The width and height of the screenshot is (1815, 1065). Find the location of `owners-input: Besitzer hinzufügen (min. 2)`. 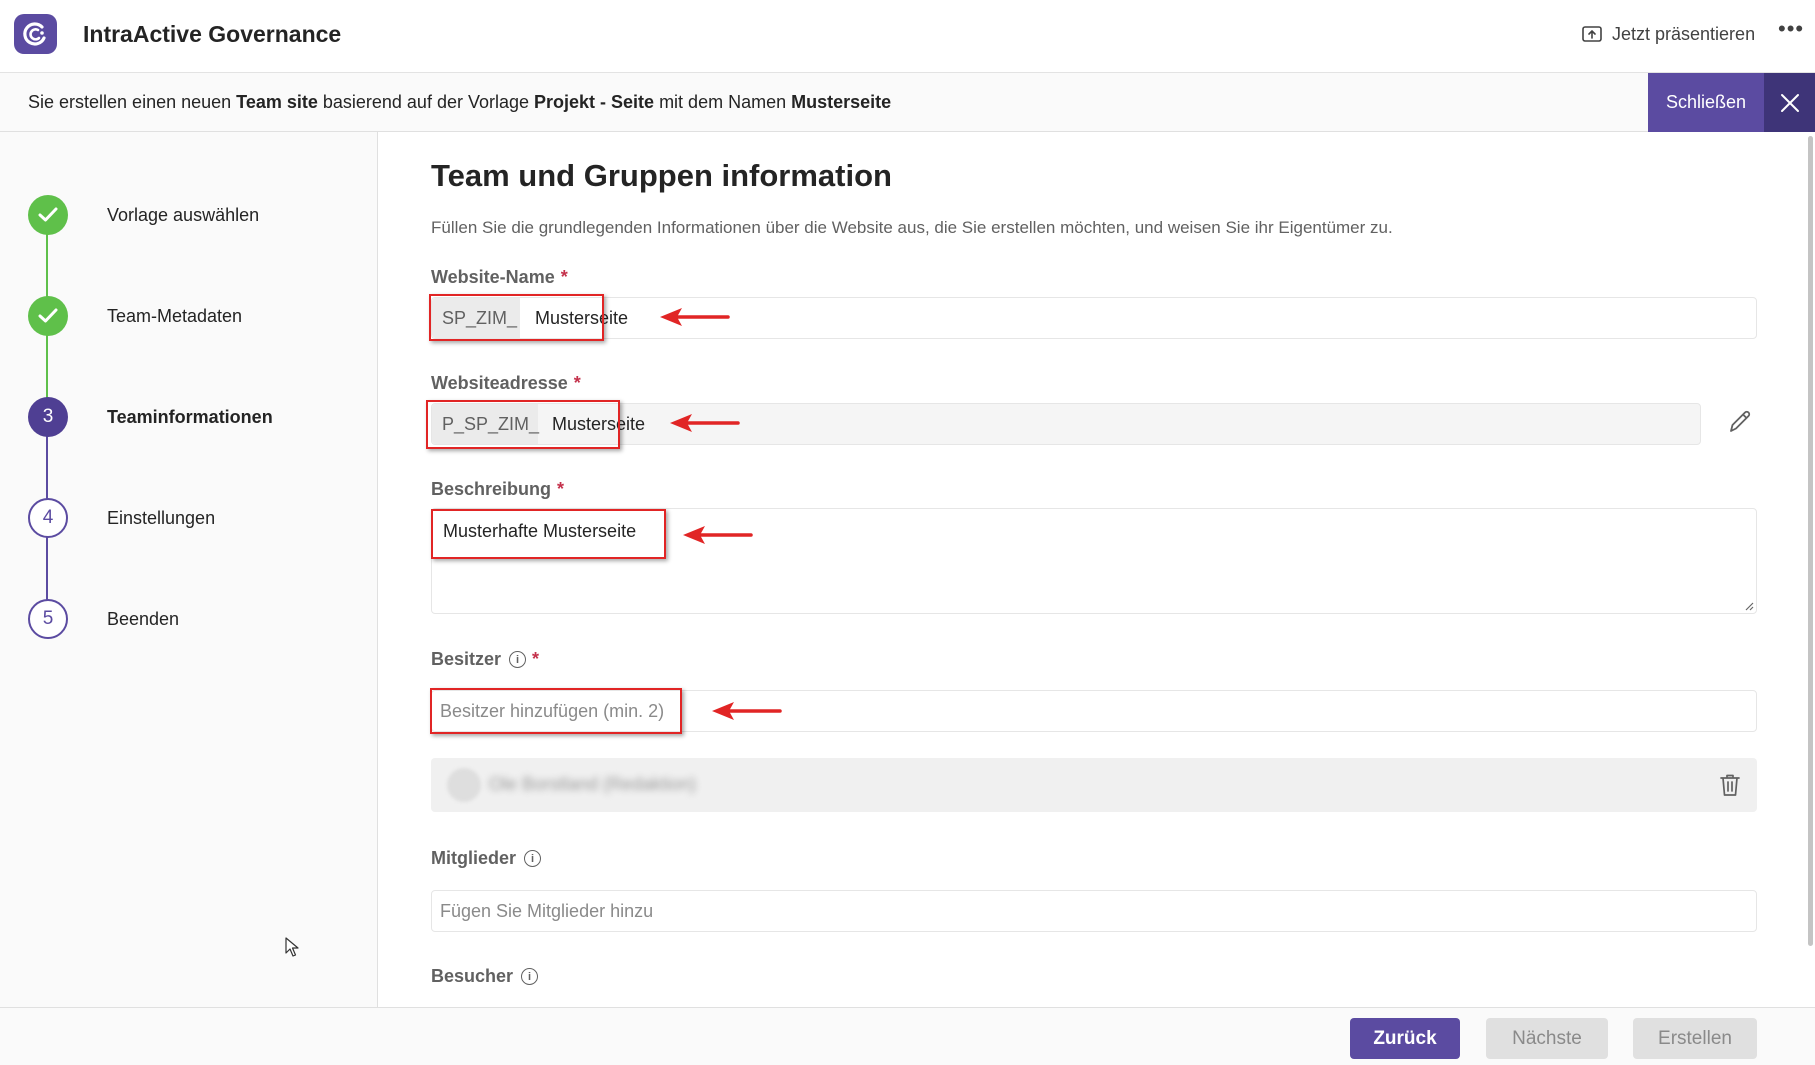

owners-input: Besitzer hinzufügen (min. 2) is located at coordinates (1094, 711).